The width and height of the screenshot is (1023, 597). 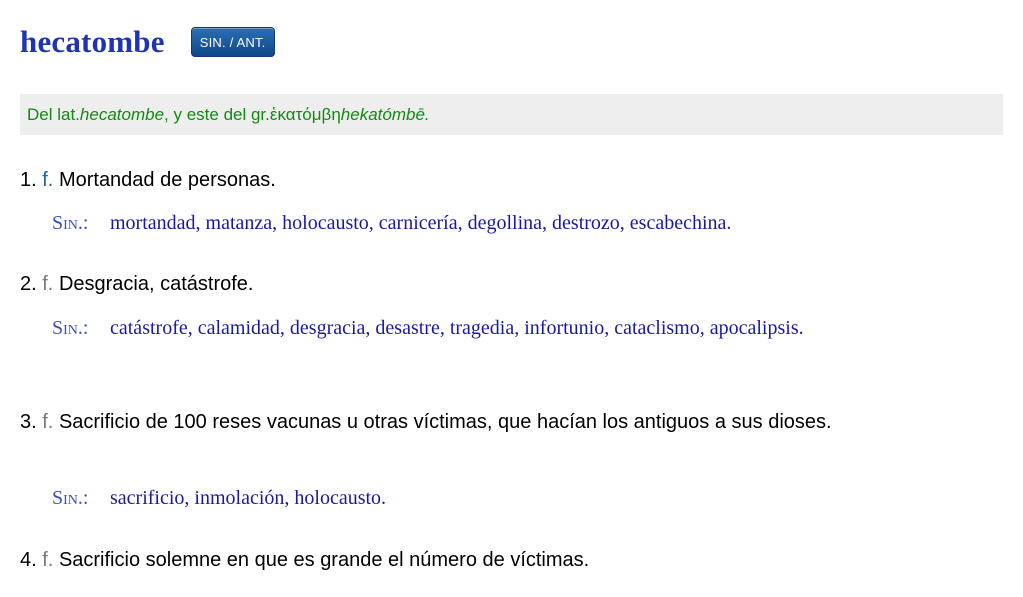 I want to click on etymology-prefix: Del lat., so click(x=53, y=114).